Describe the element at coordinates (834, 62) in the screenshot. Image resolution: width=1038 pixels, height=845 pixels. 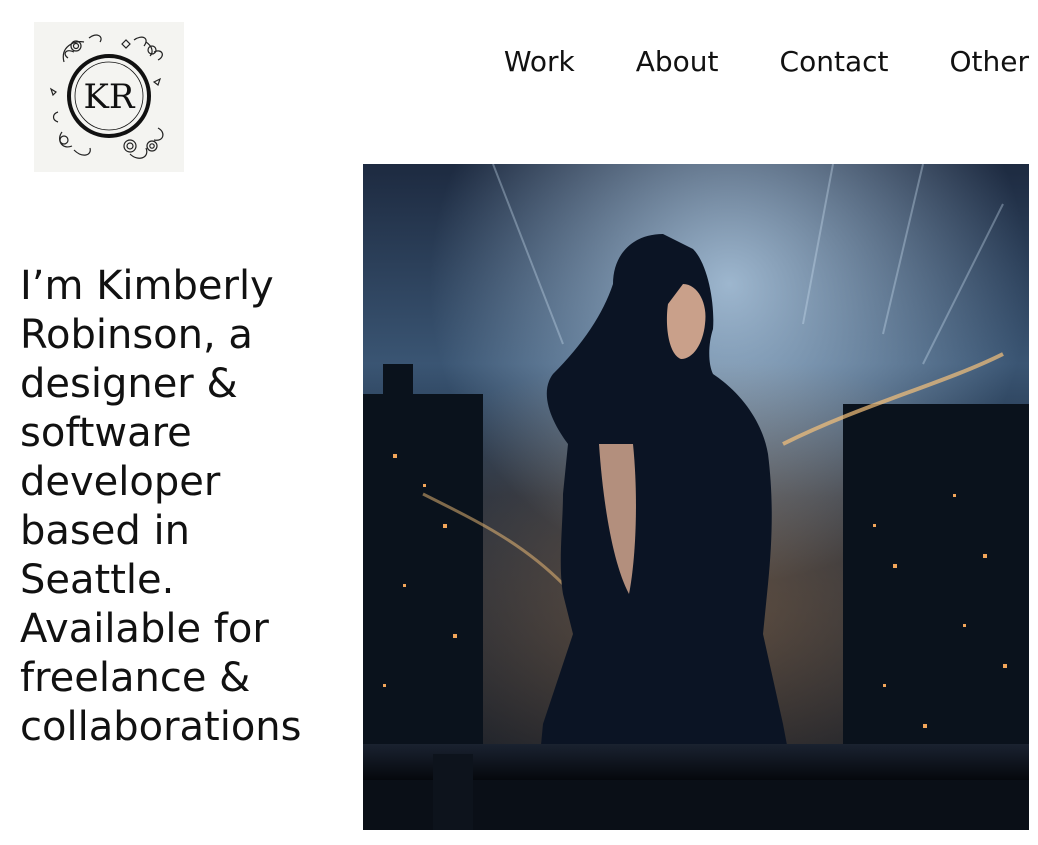
I see `nav-contact: Contact` at that location.